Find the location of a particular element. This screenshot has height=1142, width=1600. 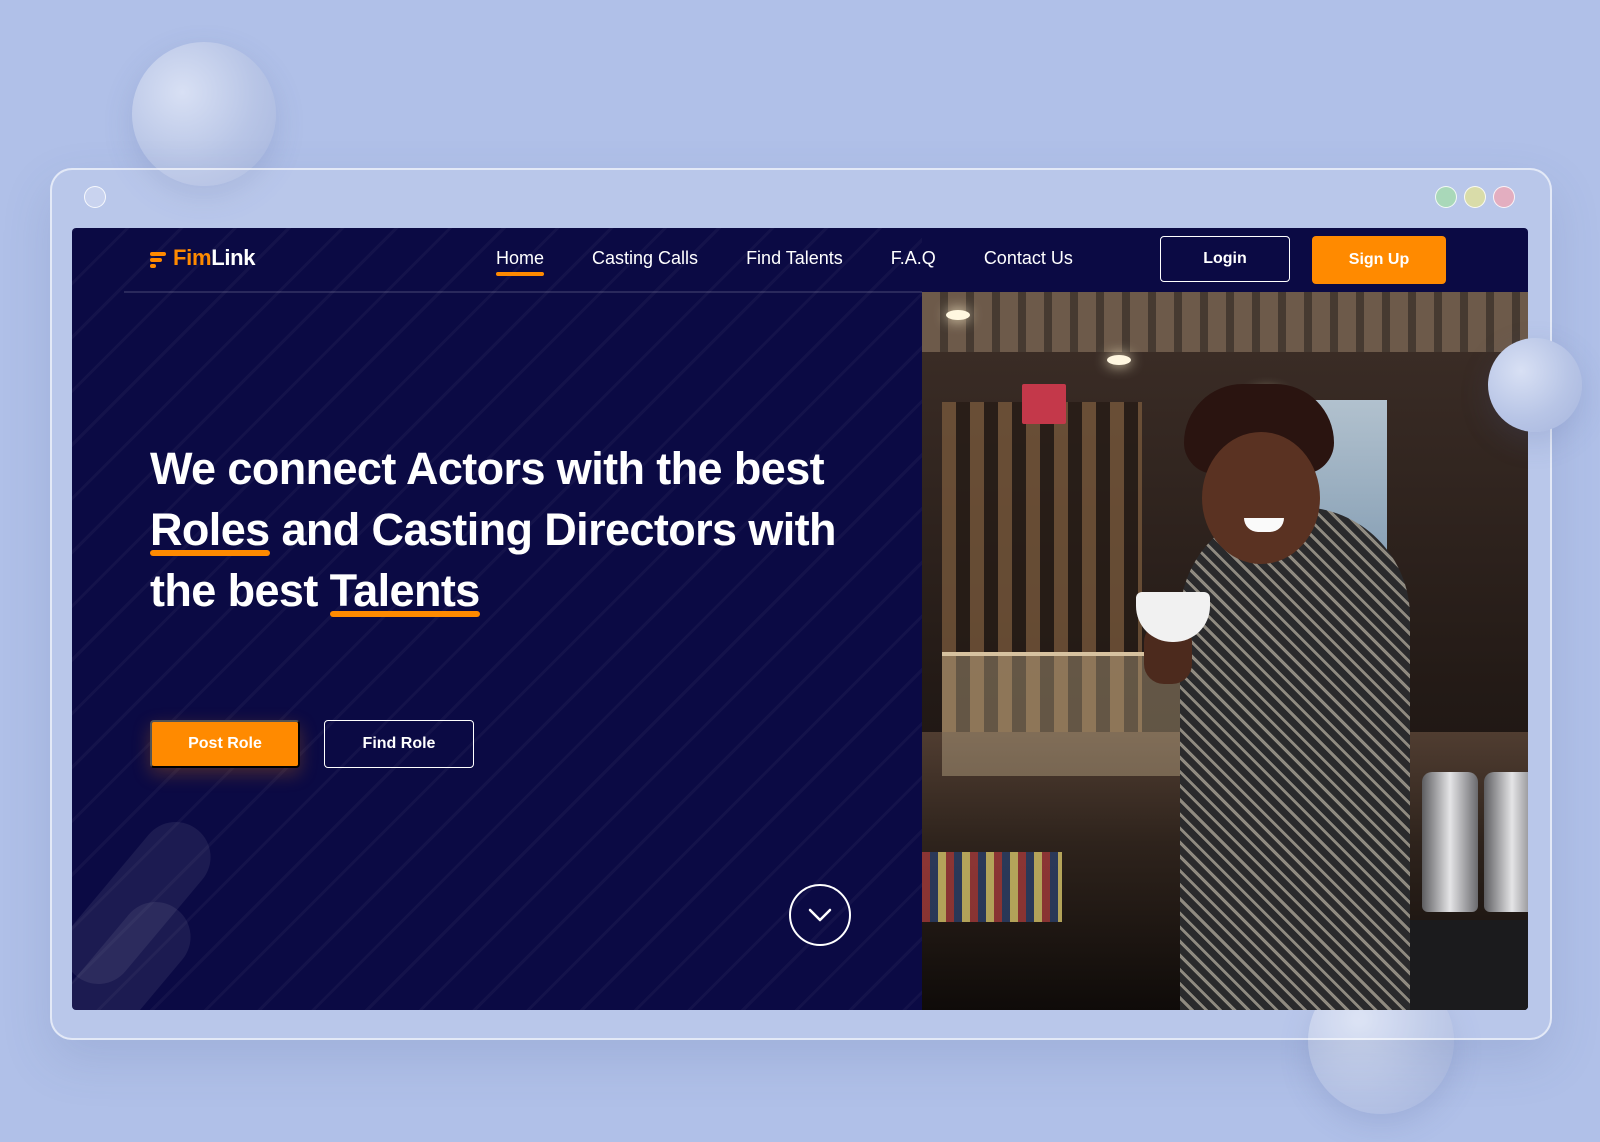

window-dot-left is located at coordinates (95, 197).